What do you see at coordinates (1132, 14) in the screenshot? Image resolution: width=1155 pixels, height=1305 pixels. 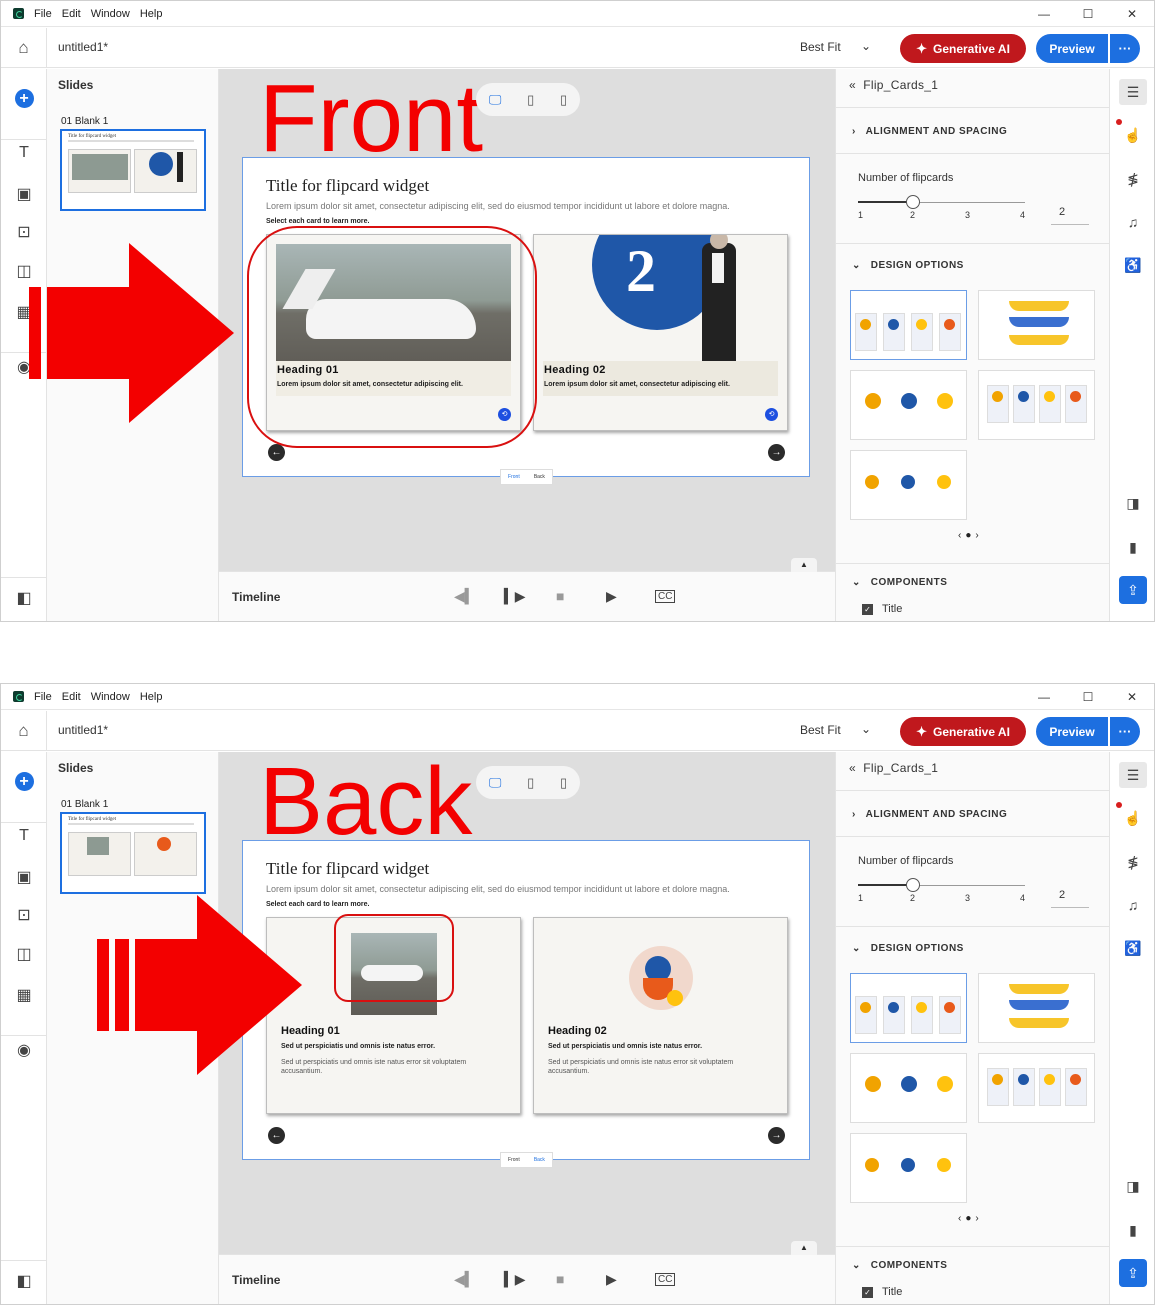 I see `close-button: ✕` at bounding box center [1132, 14].